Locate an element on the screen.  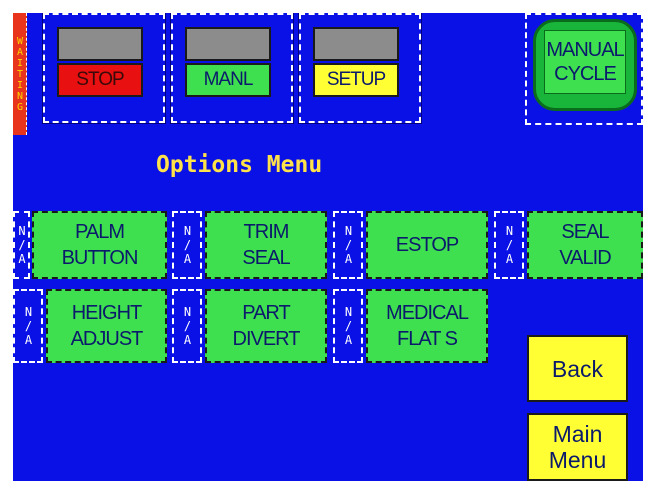
back-button: Back is located at coordinates (577, 368).